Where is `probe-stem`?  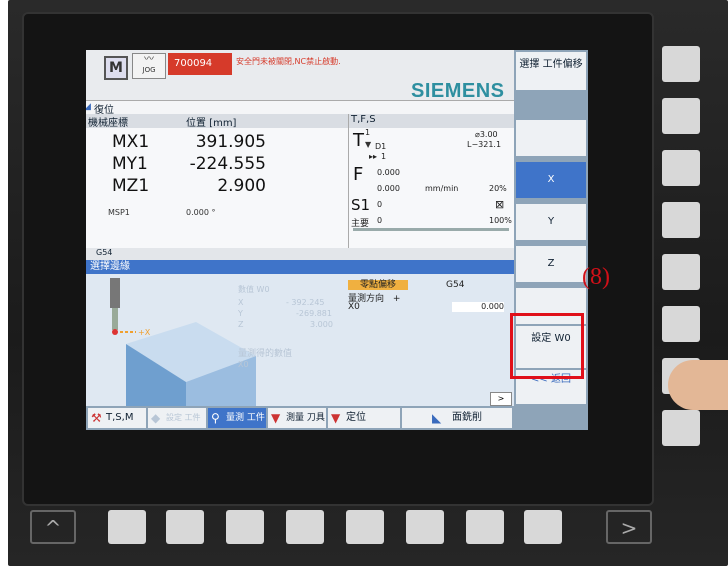 probe-stem is located at coordinates (115, 319).